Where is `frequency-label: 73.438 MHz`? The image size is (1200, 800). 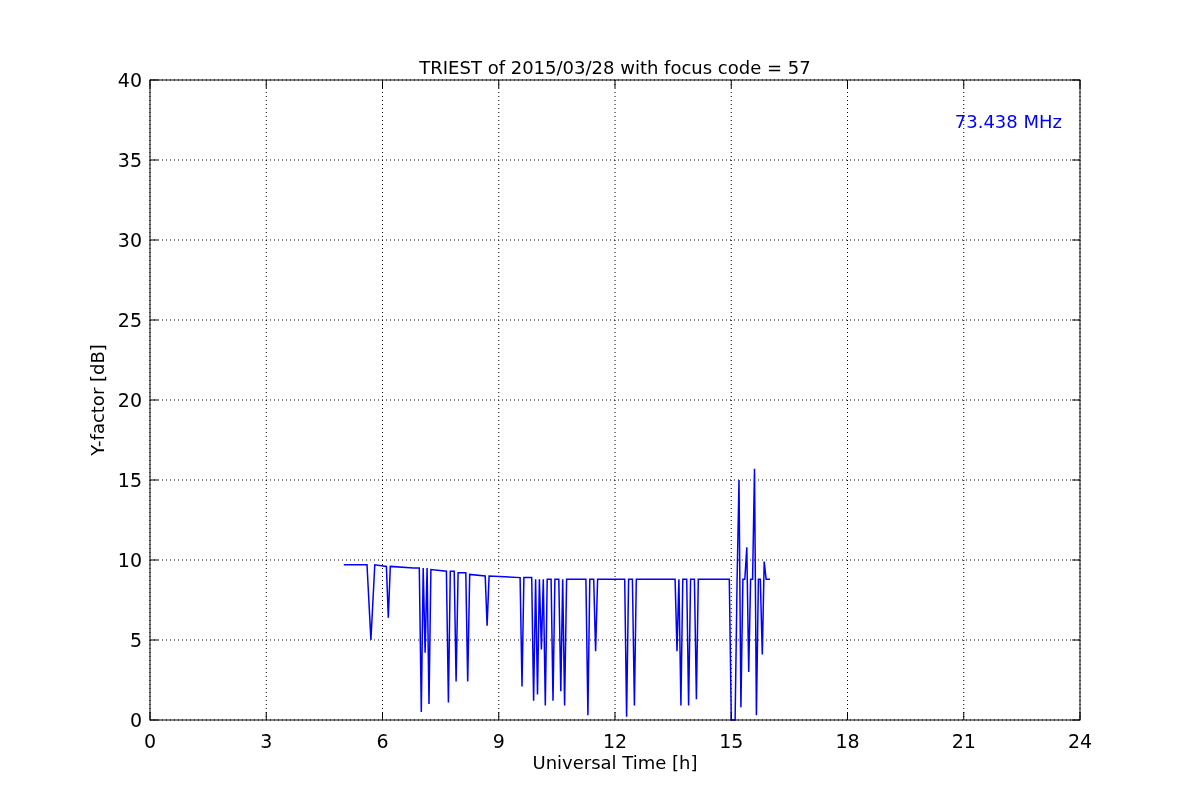
frequency-label: 73.438 MHz is located at coordinates (1008, 121).